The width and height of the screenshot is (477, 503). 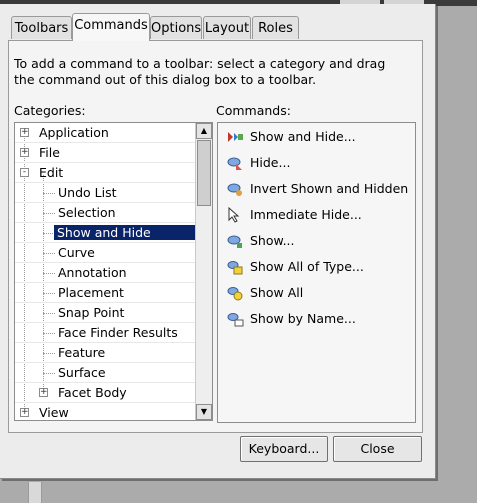 I want to click on tree-item-feature: Feature, so click(x=105, y=353).